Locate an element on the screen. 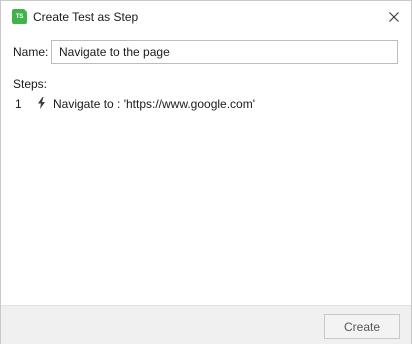 This screenshot has height=344, width=412. step-text: Navigate to : 'https://www.google.com' is located at coordinates (154, 104).